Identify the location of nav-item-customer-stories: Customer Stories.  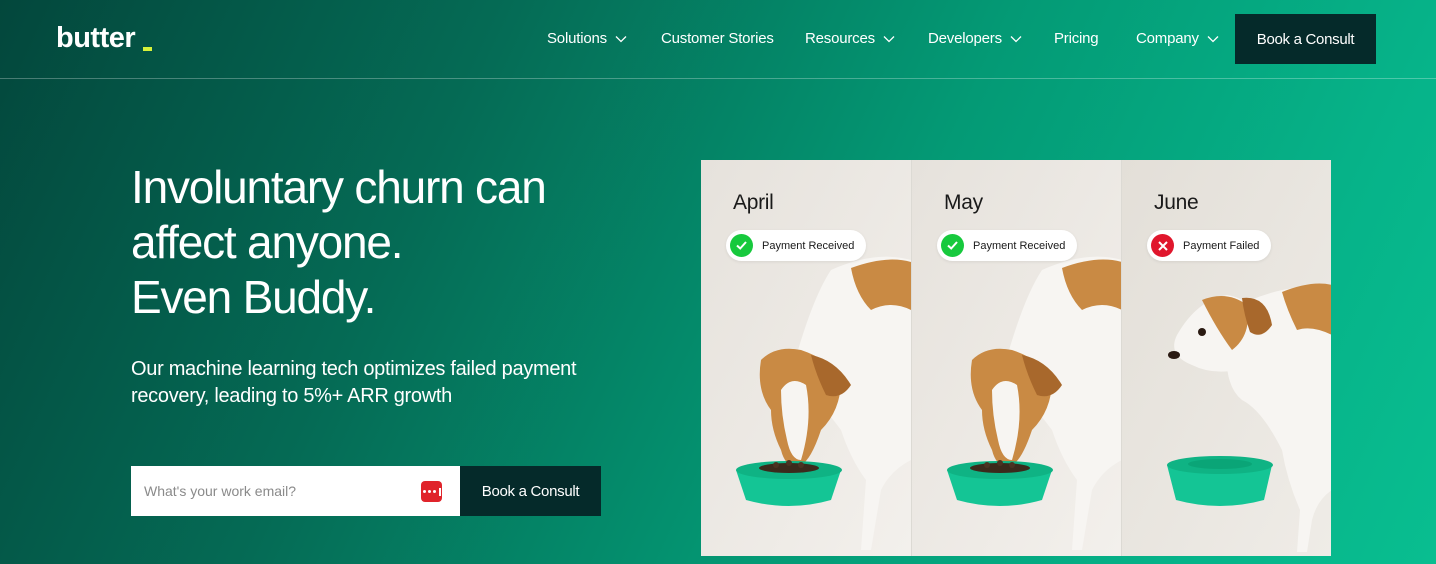
(717, 38).